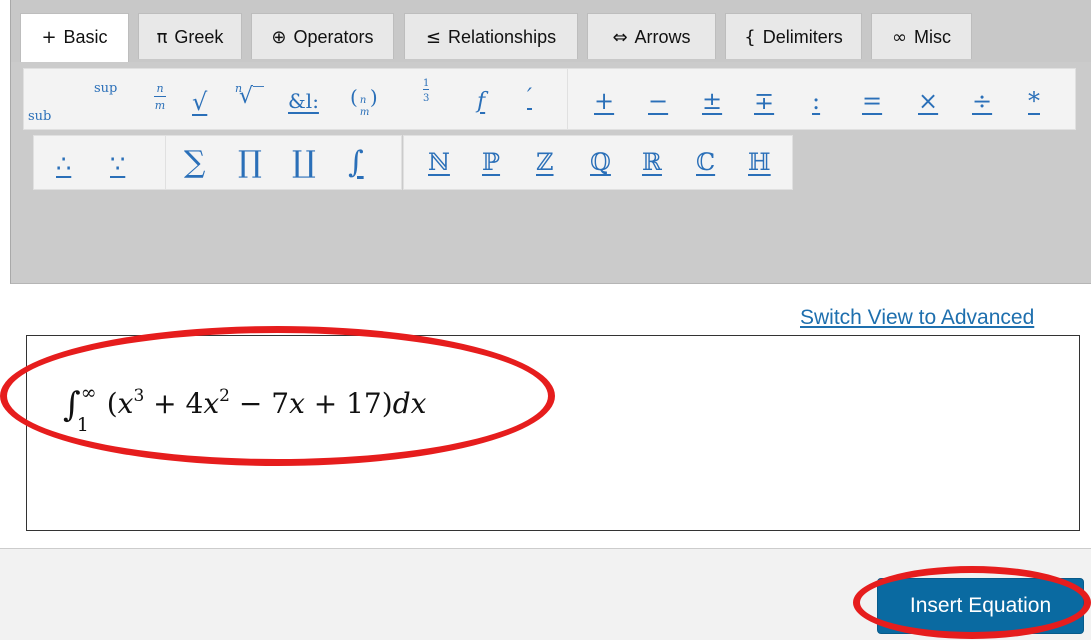 The width and height of the screenshot is (1091, 640). Describe the element at coordinates (821, 99) in the screenshot. I see `operators-group: + − ± ∓ : = × ÷ *` at that location.